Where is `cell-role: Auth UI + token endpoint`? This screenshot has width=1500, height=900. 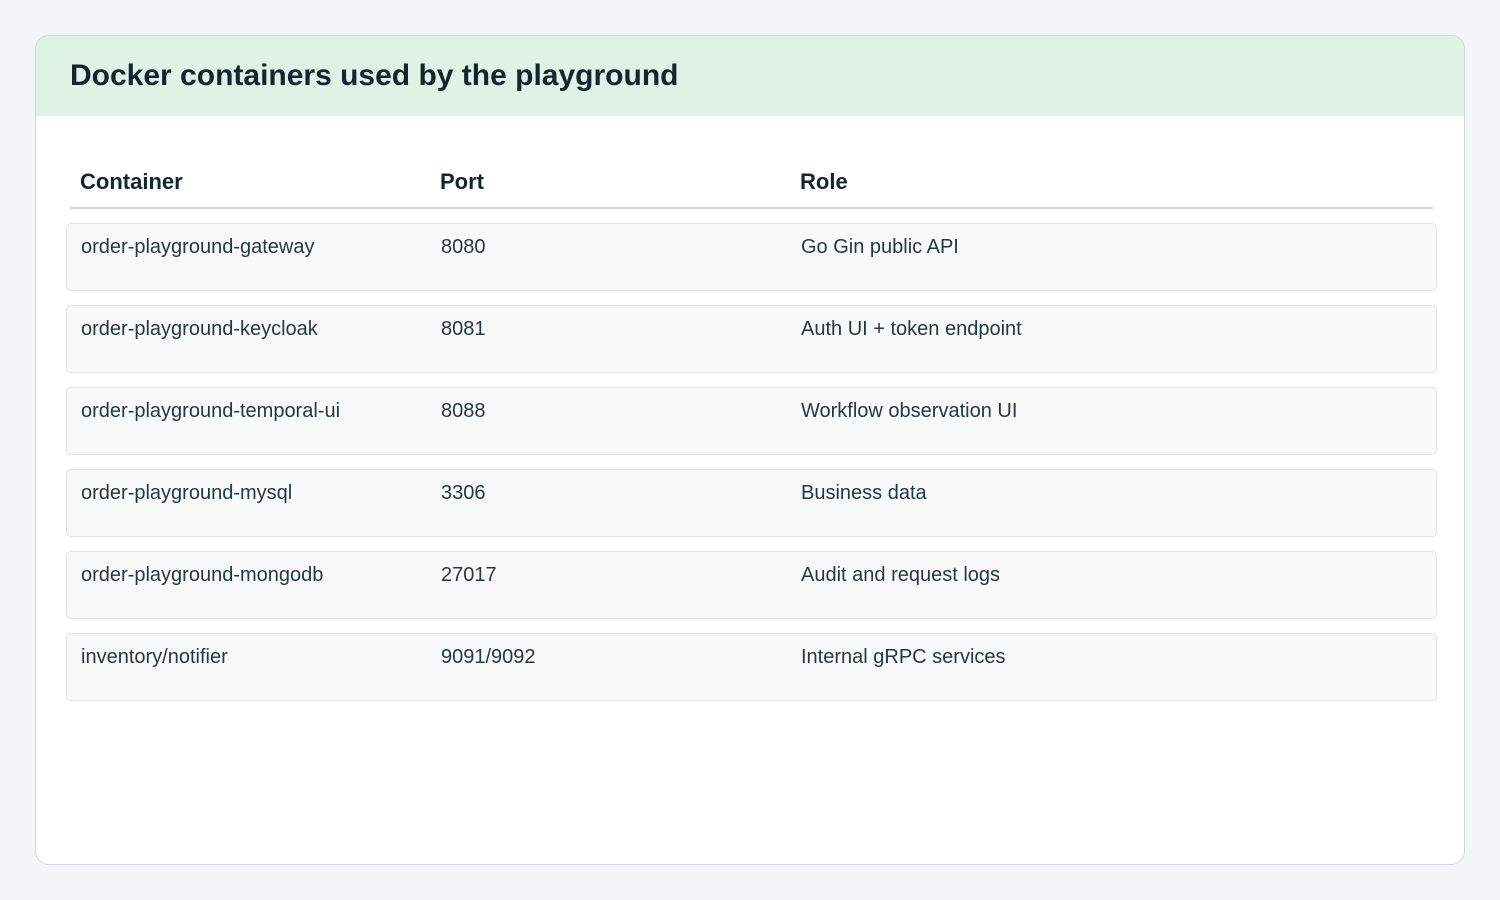
cell-role: Auth UI + token endpoint is located at coordinates (911, 329).